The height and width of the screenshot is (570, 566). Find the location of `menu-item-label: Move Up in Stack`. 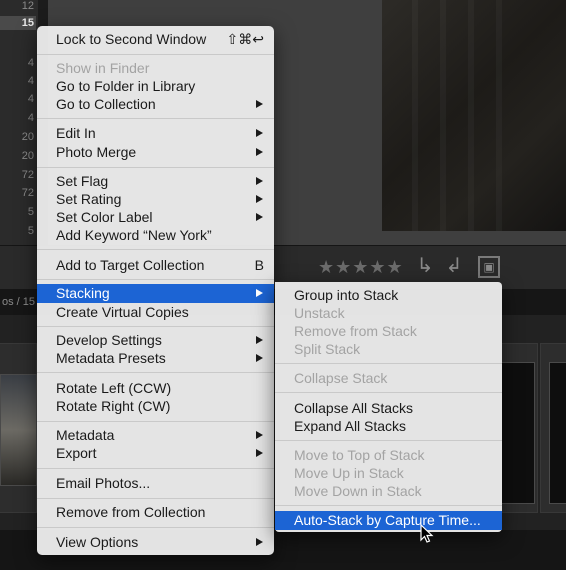

menu-item-label: Move Up in Stack is located at coordinates (349, 473).